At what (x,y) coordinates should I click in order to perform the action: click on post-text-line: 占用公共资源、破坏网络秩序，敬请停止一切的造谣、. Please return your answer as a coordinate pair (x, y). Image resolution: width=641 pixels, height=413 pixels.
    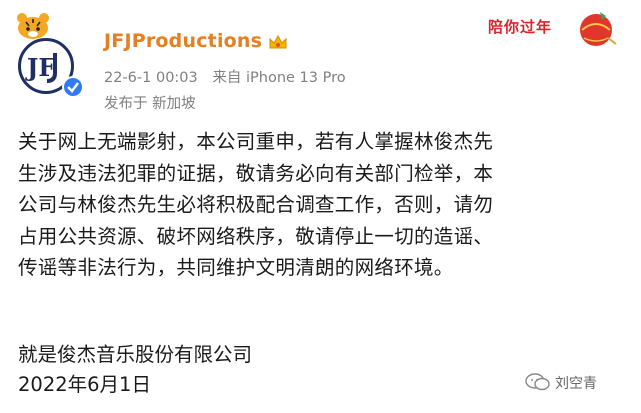
    Looking at the image, I should click on (256, 236).